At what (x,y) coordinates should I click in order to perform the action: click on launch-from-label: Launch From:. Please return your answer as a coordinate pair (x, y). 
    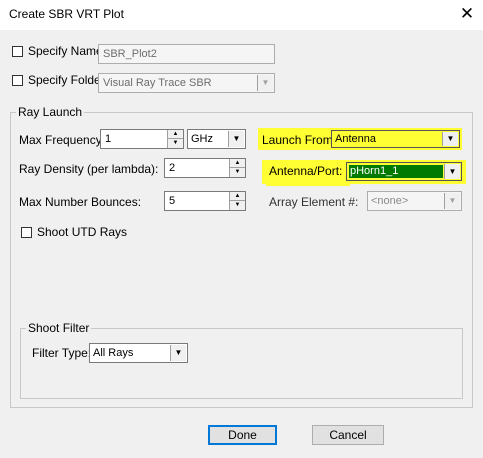
    Looking at the image, I should click on (299, 140).